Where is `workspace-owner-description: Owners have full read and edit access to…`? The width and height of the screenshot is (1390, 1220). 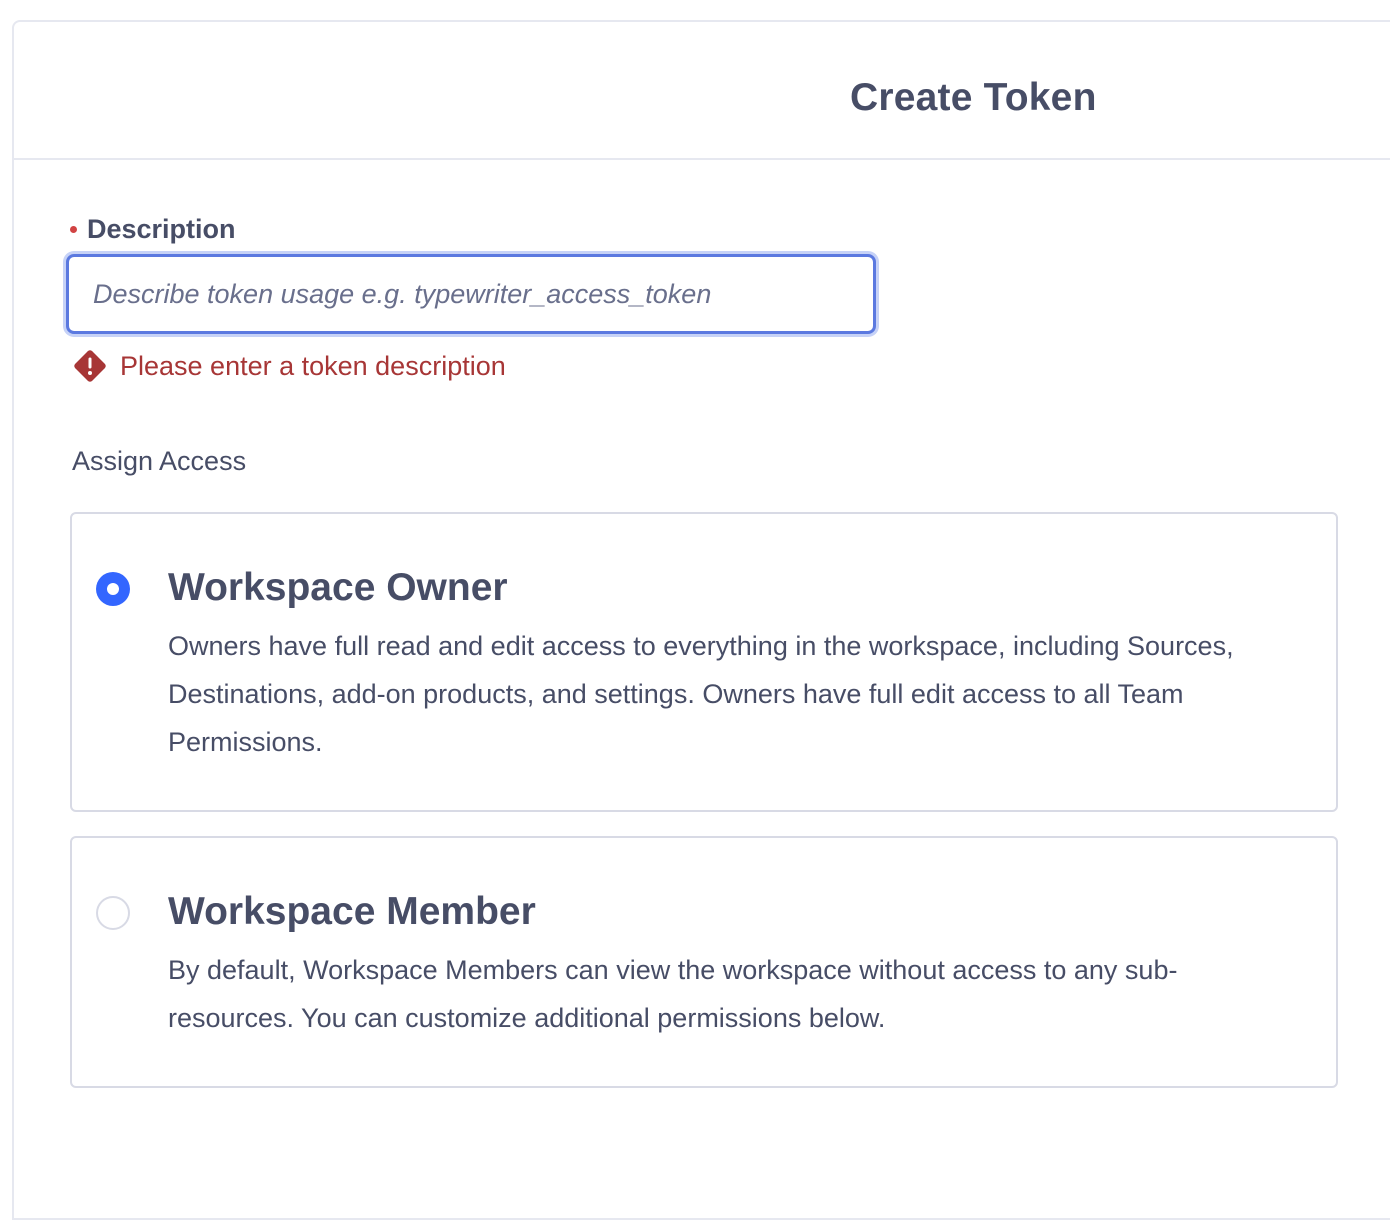
workspace-owner-description: Owners have full read and edit access to… is located at coordinates (701, 694).